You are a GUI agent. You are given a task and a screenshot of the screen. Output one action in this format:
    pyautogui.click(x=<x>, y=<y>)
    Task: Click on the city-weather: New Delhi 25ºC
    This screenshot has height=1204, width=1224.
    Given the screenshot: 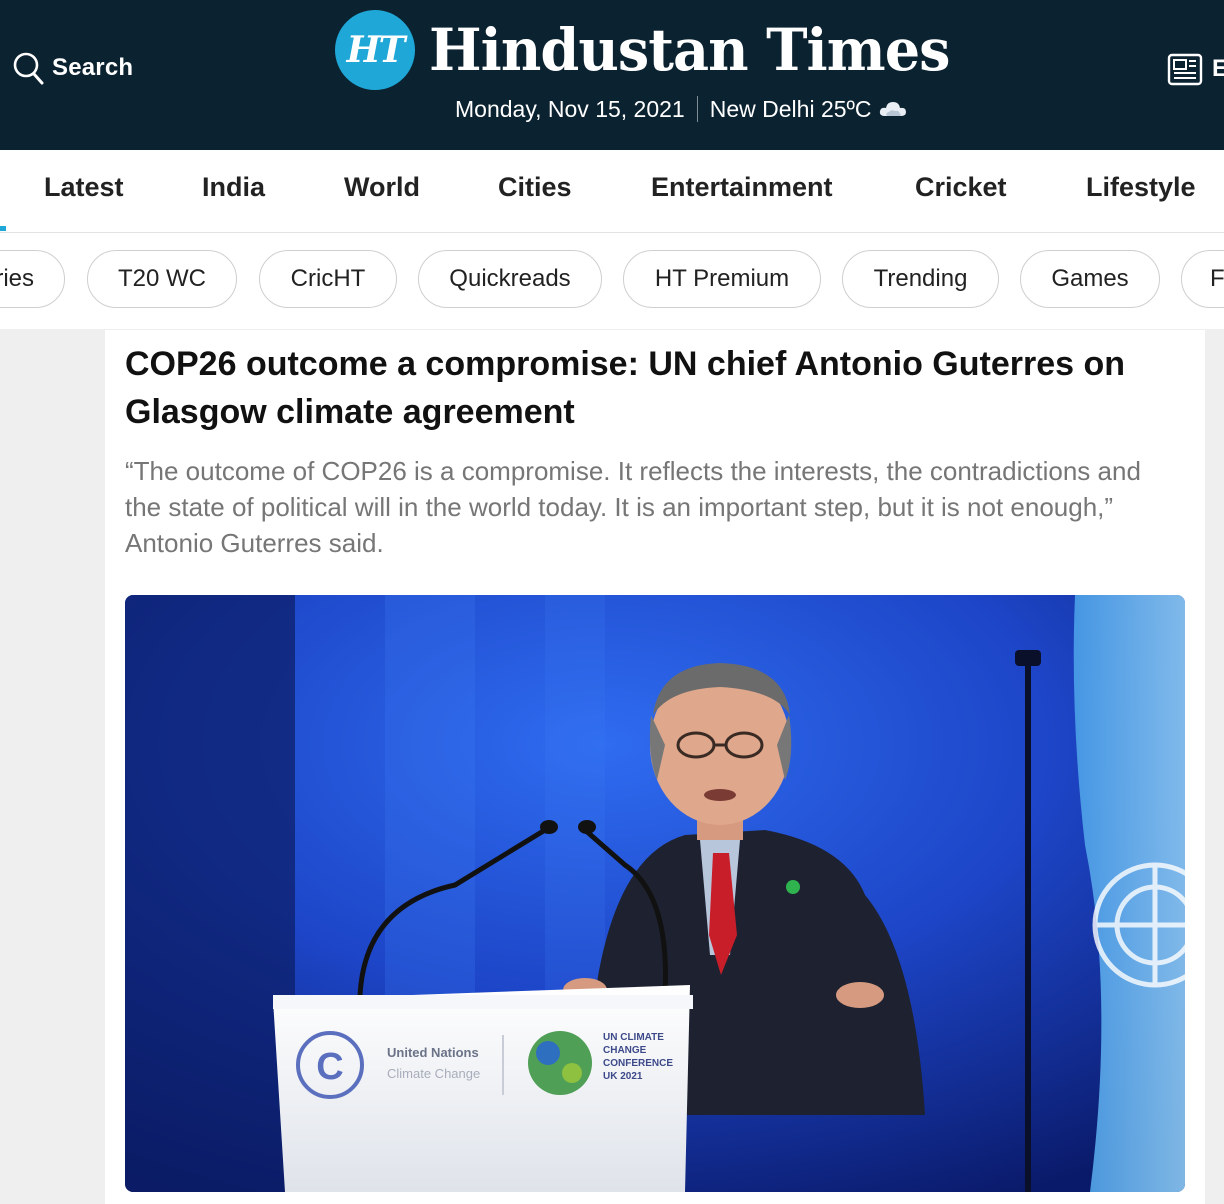 What is the action you would take?
    pyautogui.click(x=790, y=108)
    